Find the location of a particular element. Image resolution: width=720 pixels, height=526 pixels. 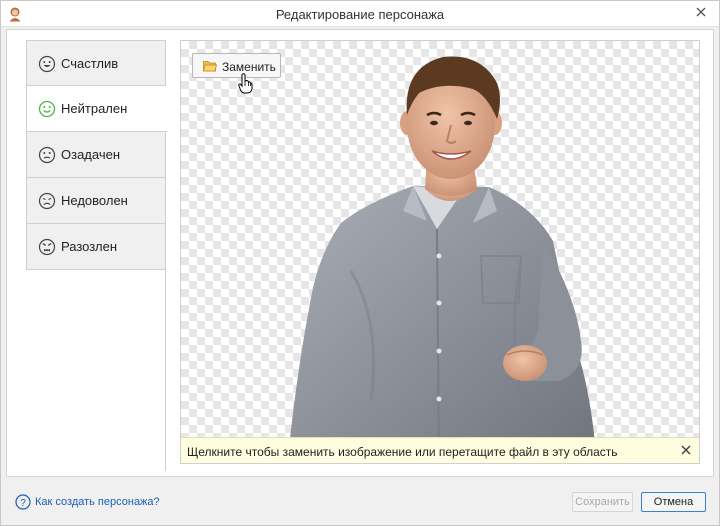

folder-open-icon is located at coordinates (210, 66).